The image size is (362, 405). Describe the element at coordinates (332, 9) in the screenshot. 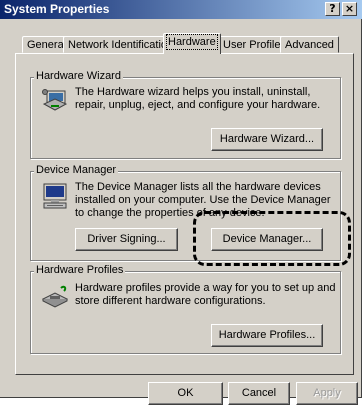

I see `help-button: ?` at that location.